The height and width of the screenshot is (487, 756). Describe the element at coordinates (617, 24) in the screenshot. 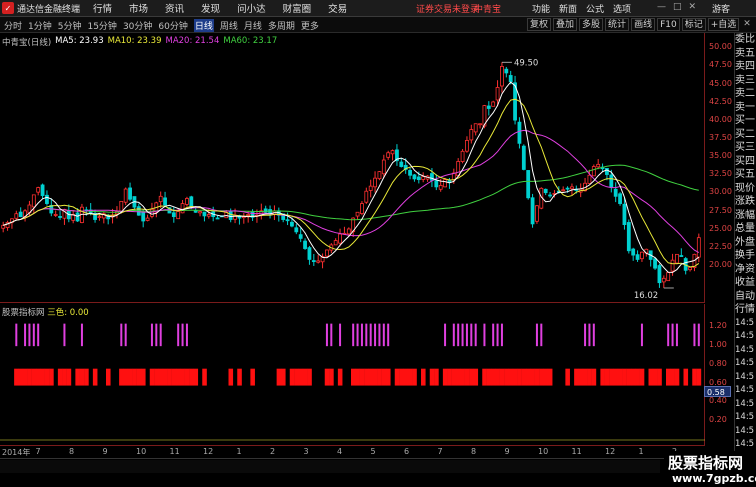

I see `stats-button: 统计` at that location.